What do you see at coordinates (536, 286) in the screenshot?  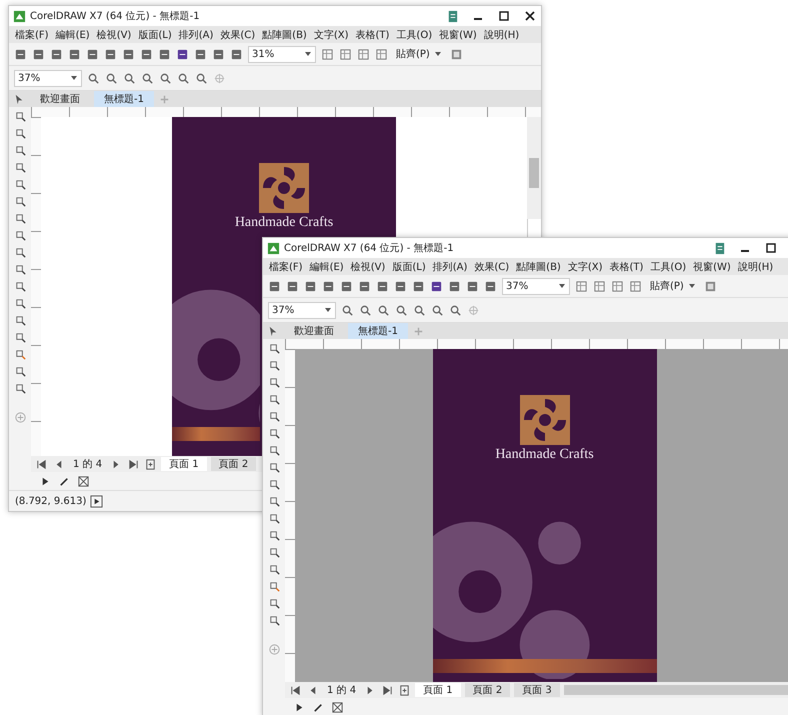 I see `zoom-dropdown: 37%` at bounding box center [536, 286].